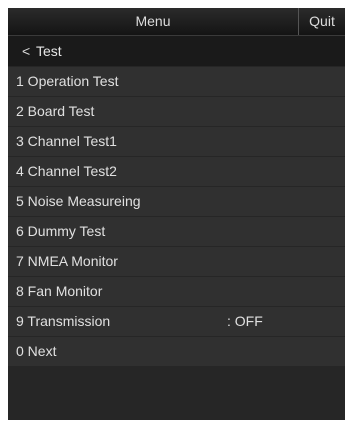 The height and width of the screenshot is (422, 352). What do you see at coordinates (321, 21) in the screenshot?
I see `quit-button: Quit` at bounding box center [321, 21].